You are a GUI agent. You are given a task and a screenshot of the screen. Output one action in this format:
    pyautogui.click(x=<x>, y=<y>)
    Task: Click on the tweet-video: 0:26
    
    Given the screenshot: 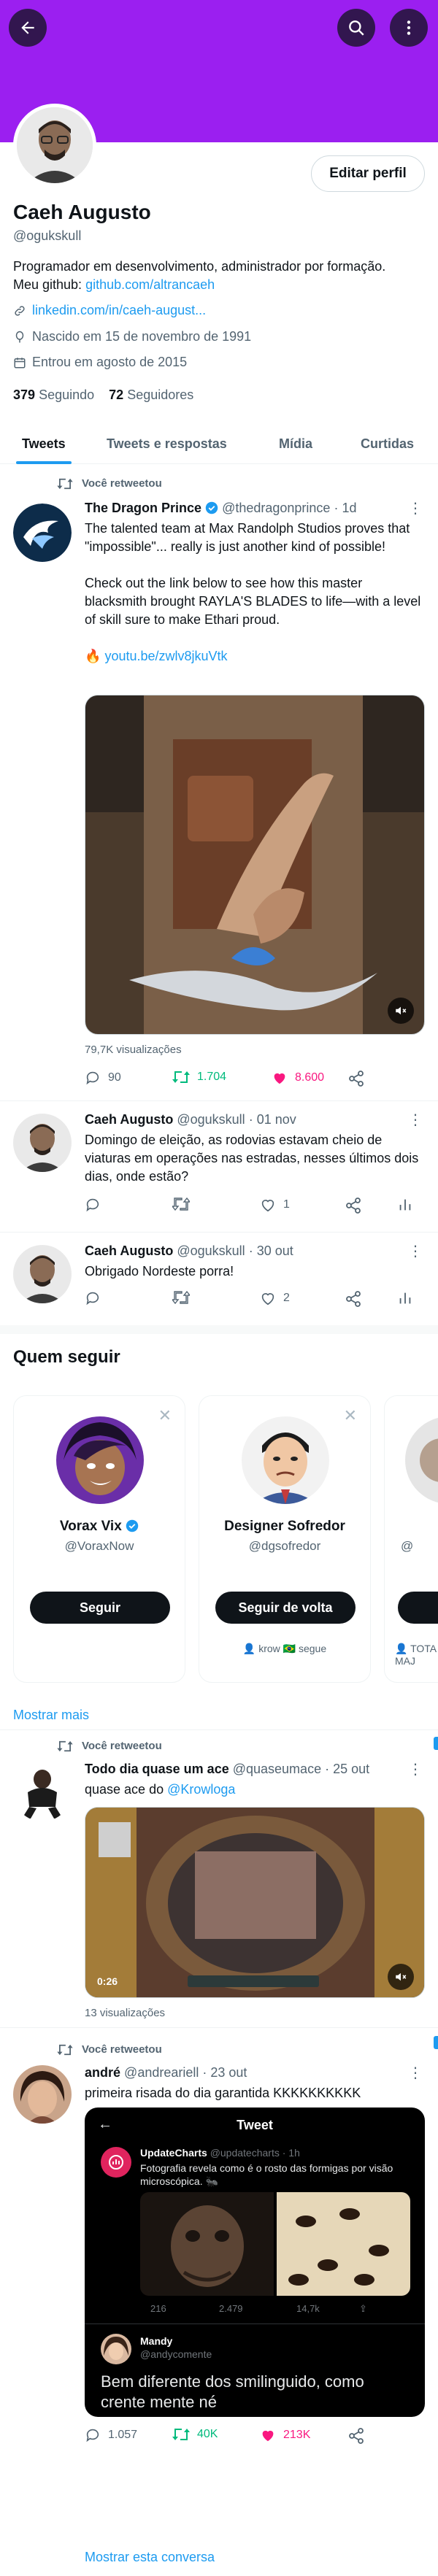 What is the action you would take?
    pyautogui.click(x=255, y=1902)
    